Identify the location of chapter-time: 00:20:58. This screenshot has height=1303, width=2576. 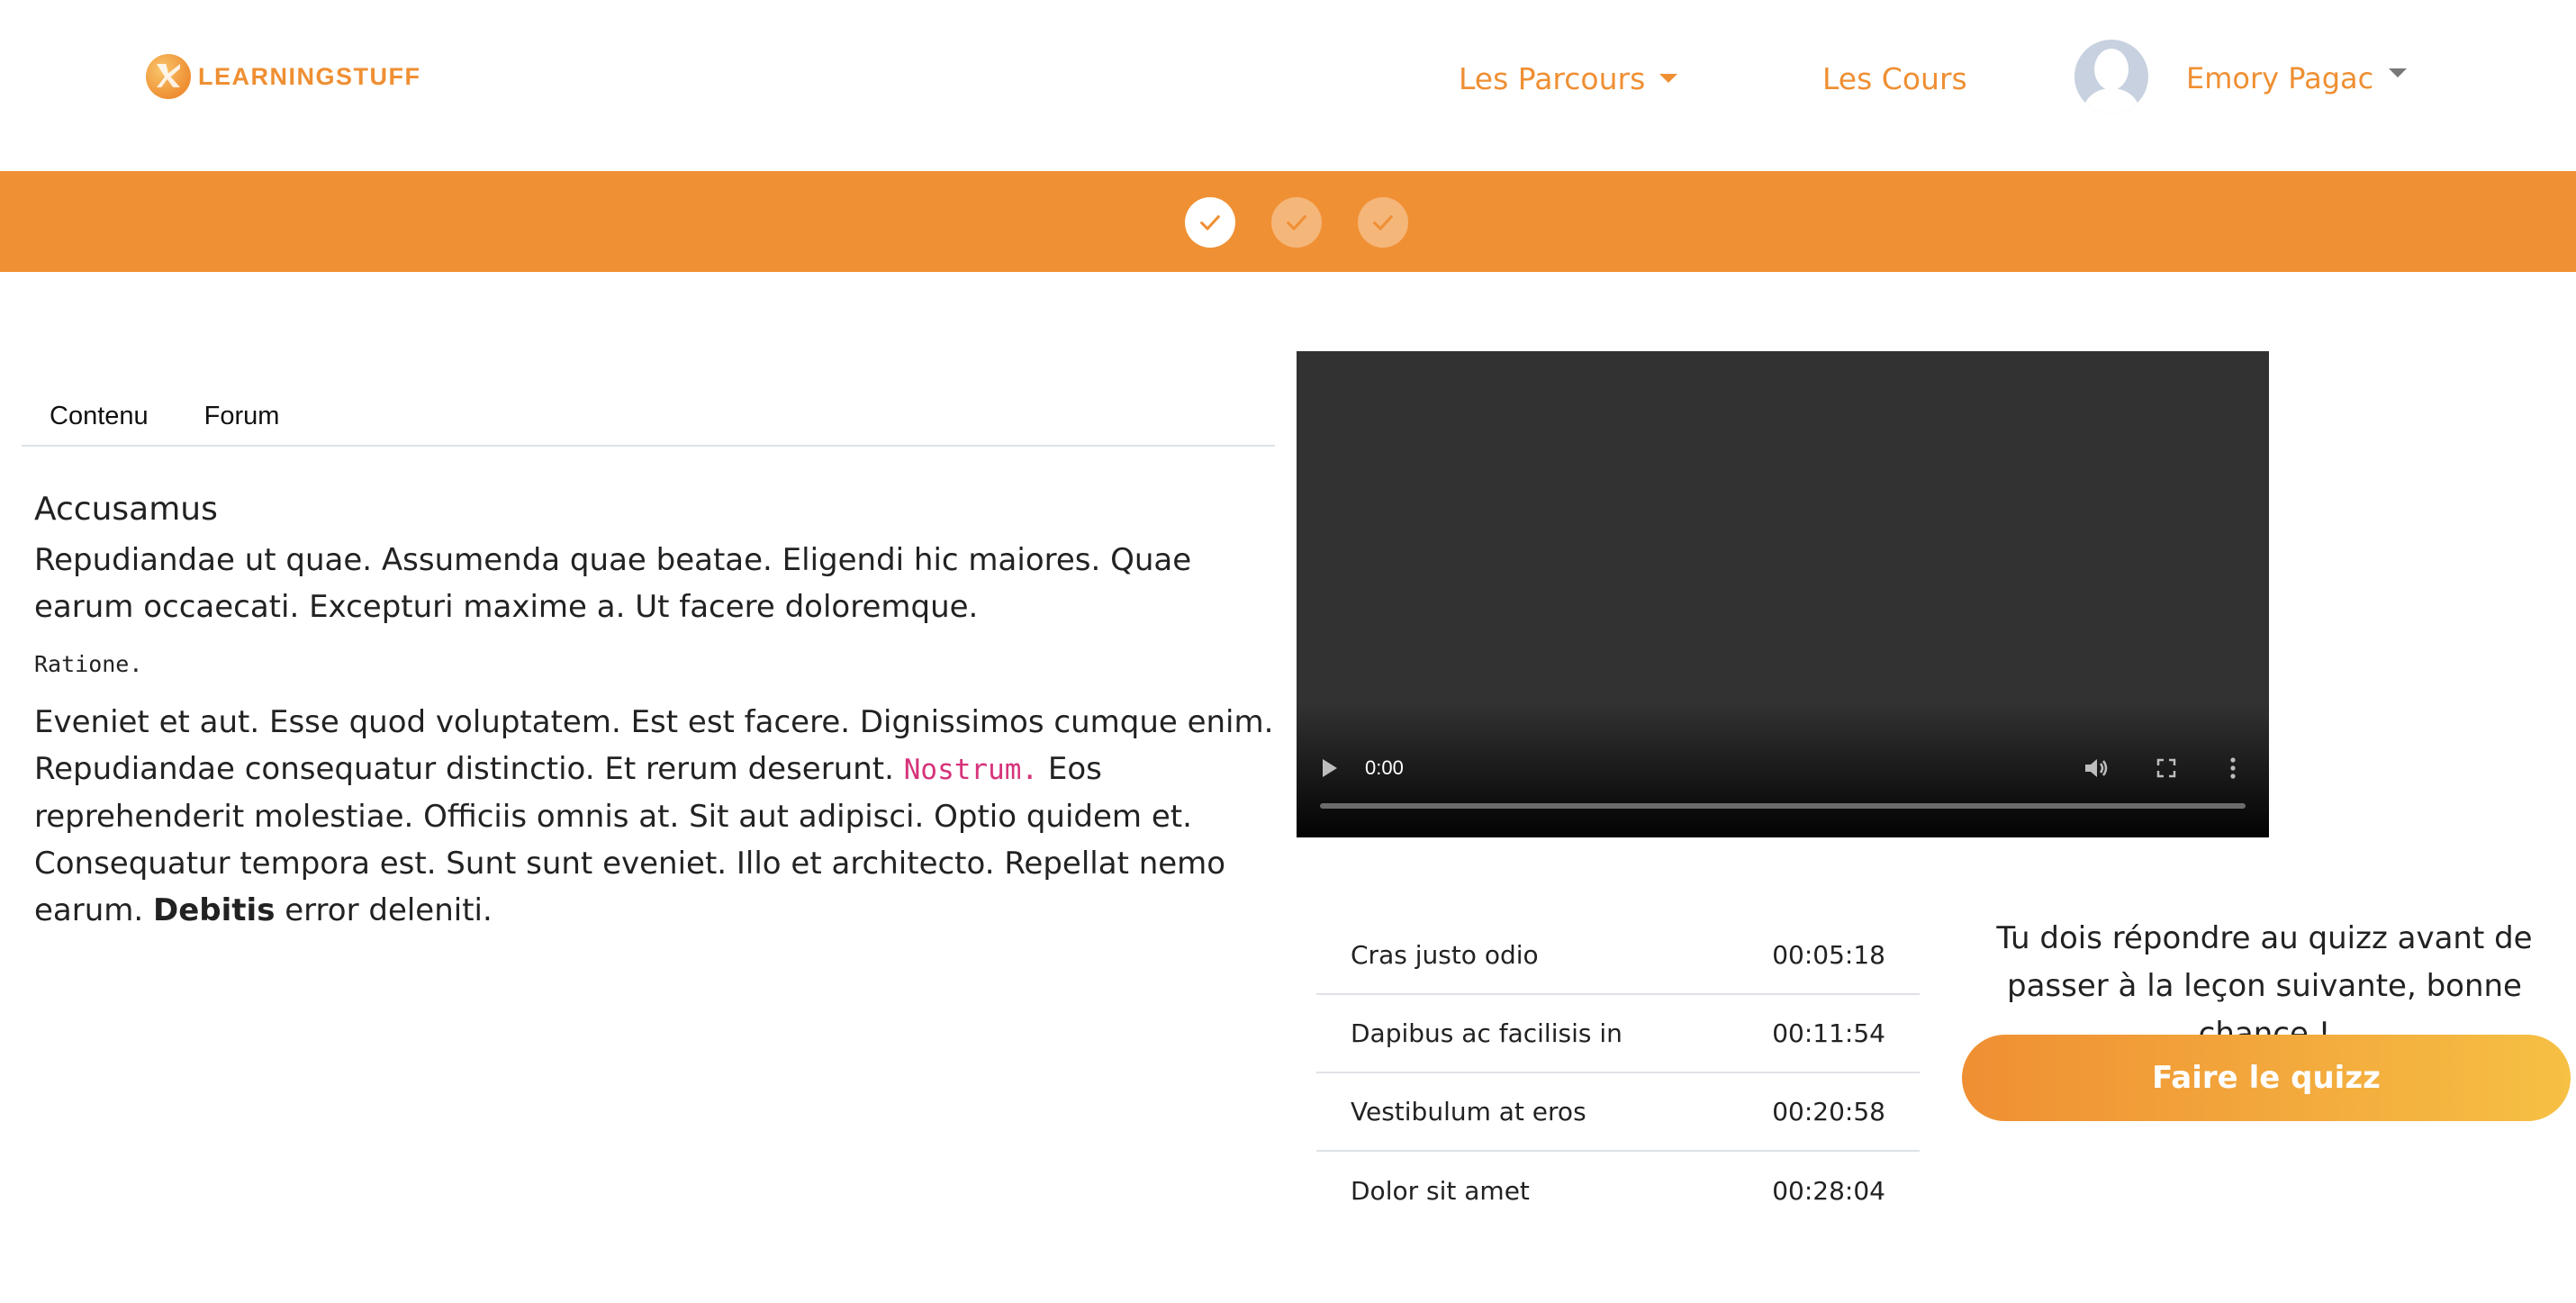
(1828, 1112).